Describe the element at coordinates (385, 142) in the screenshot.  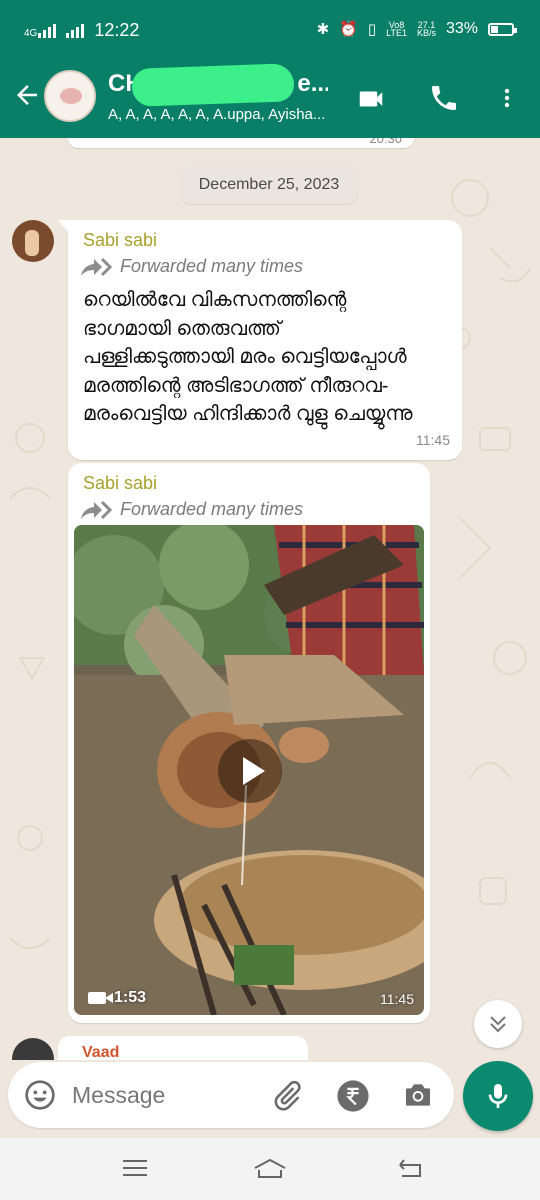
I see `previous-message-time: 20:30` at that location.